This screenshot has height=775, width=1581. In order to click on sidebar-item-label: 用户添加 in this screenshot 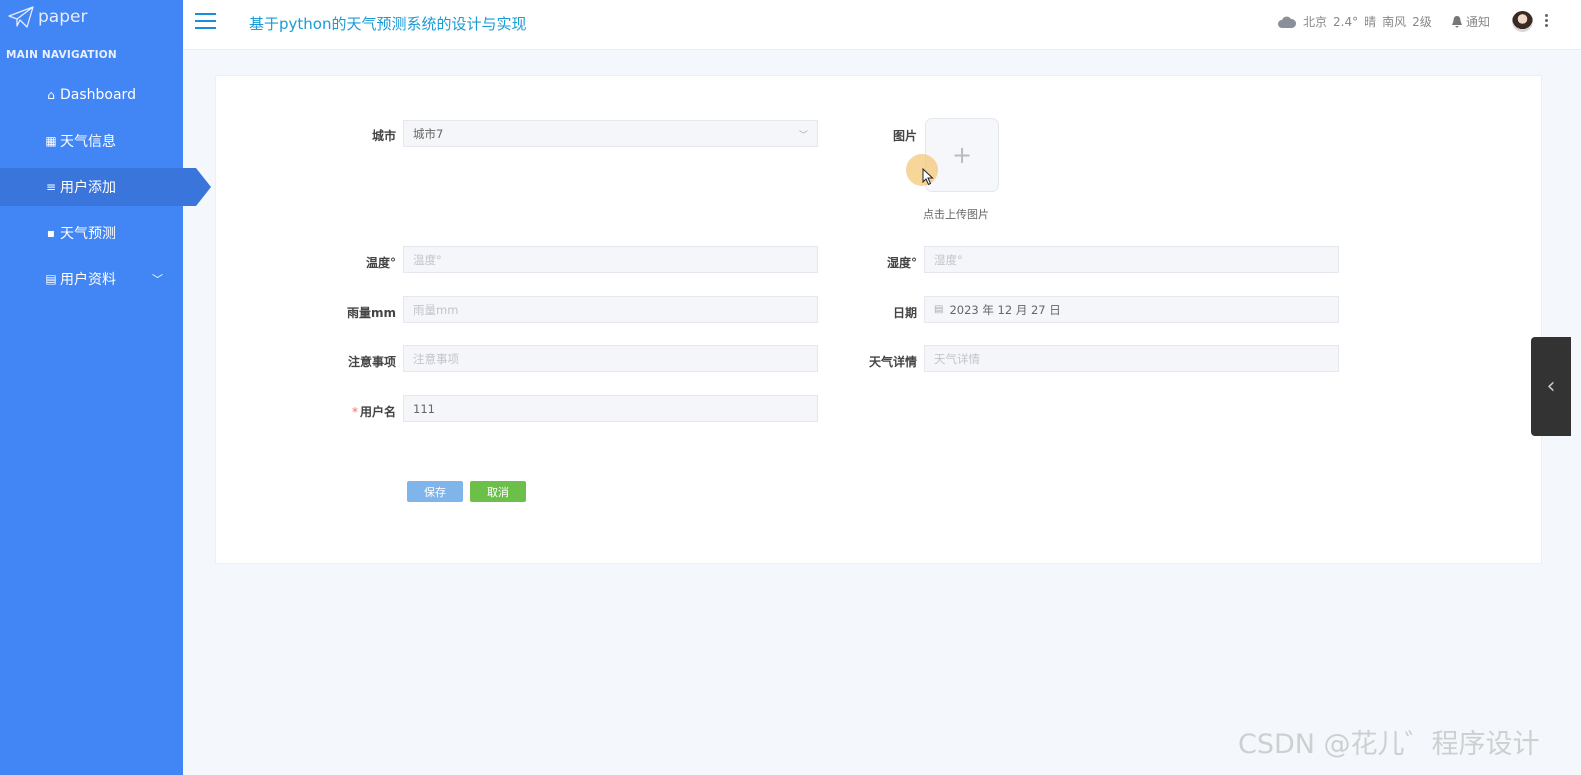, I will do `click(88, 188)`.